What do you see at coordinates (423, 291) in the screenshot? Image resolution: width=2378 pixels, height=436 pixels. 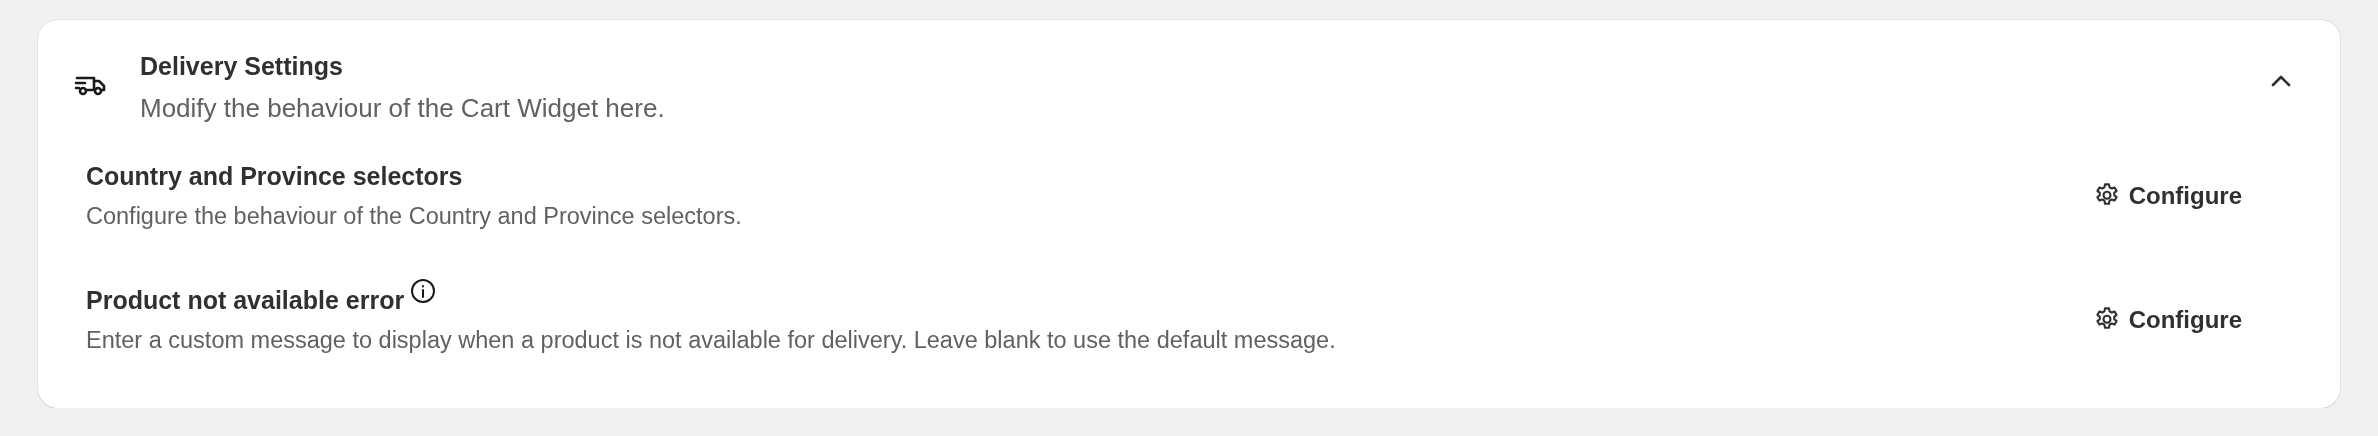 I see `info-icon` at bounding box center [423, 291].